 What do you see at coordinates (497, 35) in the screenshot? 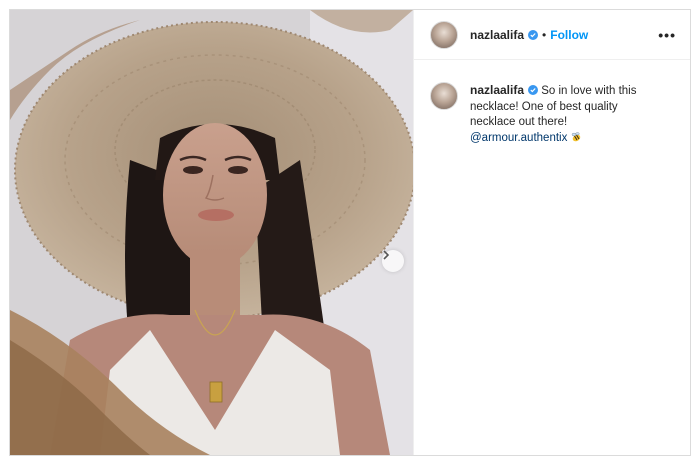
I see `username-link: nazlaalifa` at bounding box center [497, 35].